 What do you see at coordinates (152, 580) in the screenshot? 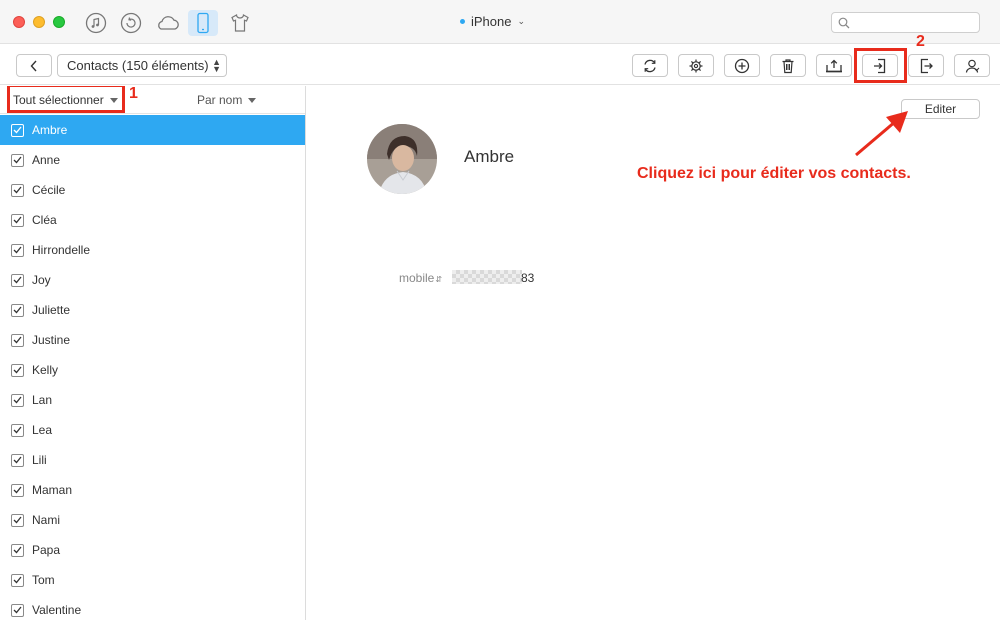
I see `contact-row: Tom` at bounding box center [152, 580].